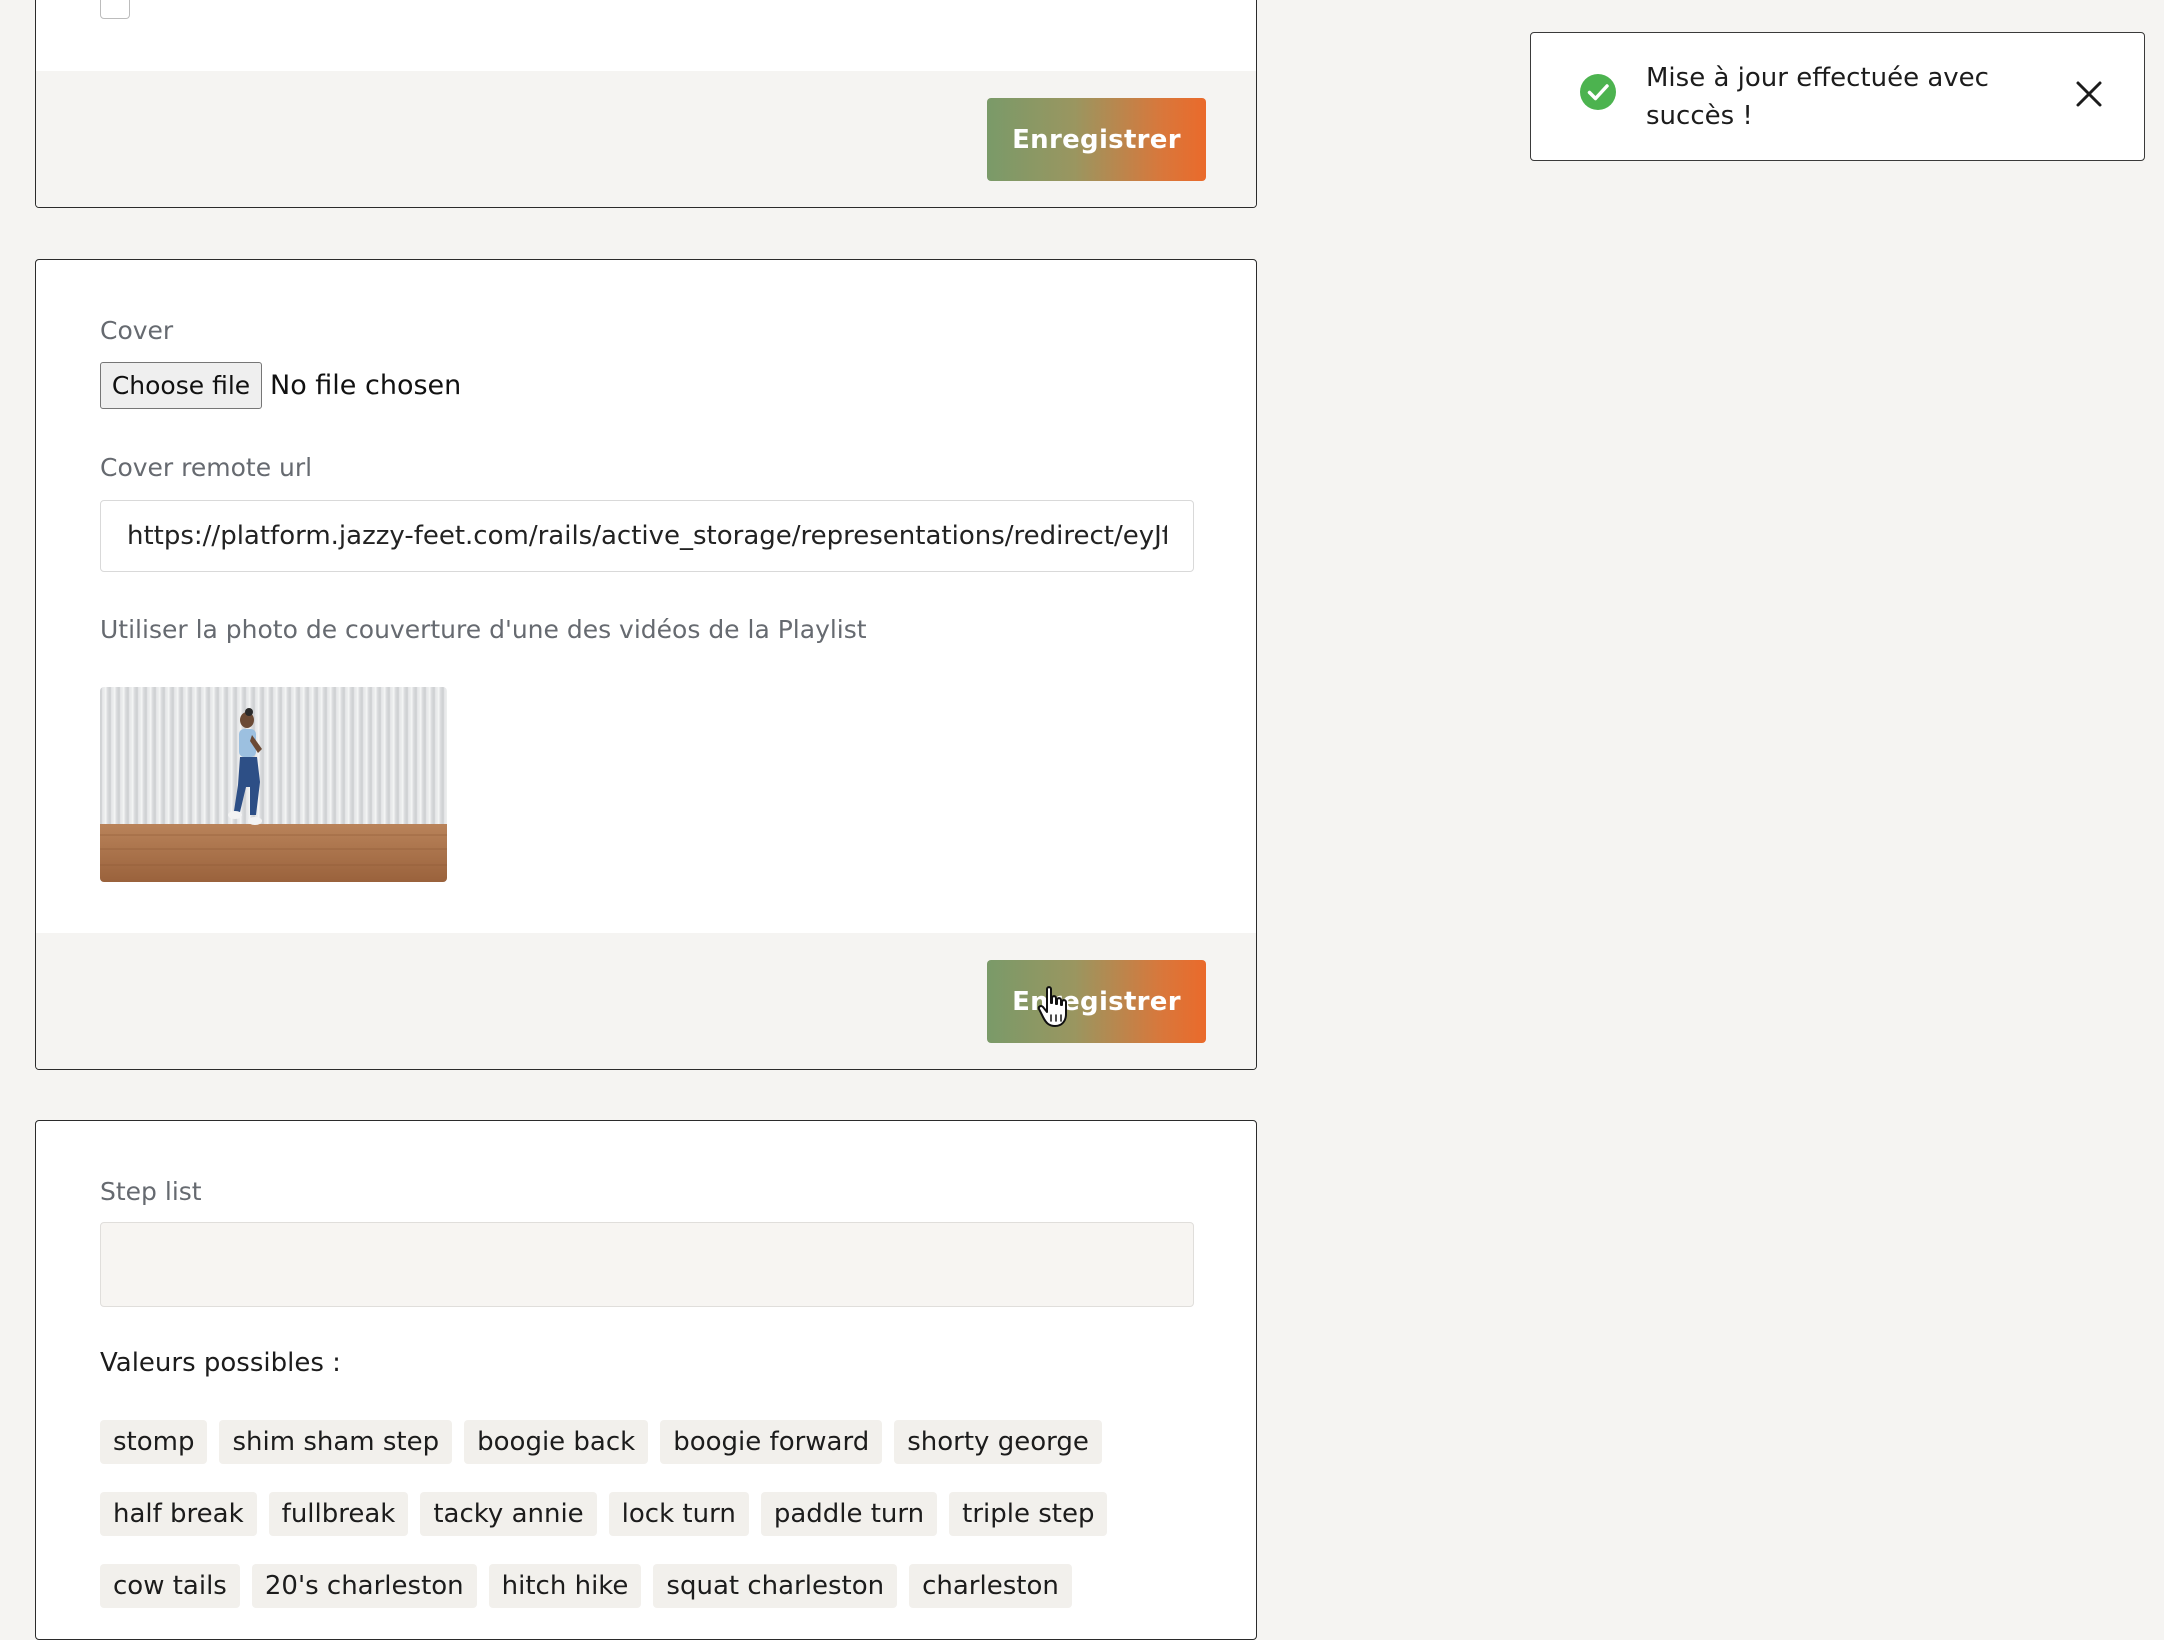 This screenshot has width=2164, height=1640. Describe the element at coordinates (998, 1442) in the screenshot. I see `step-tag: shorty george` at that location.